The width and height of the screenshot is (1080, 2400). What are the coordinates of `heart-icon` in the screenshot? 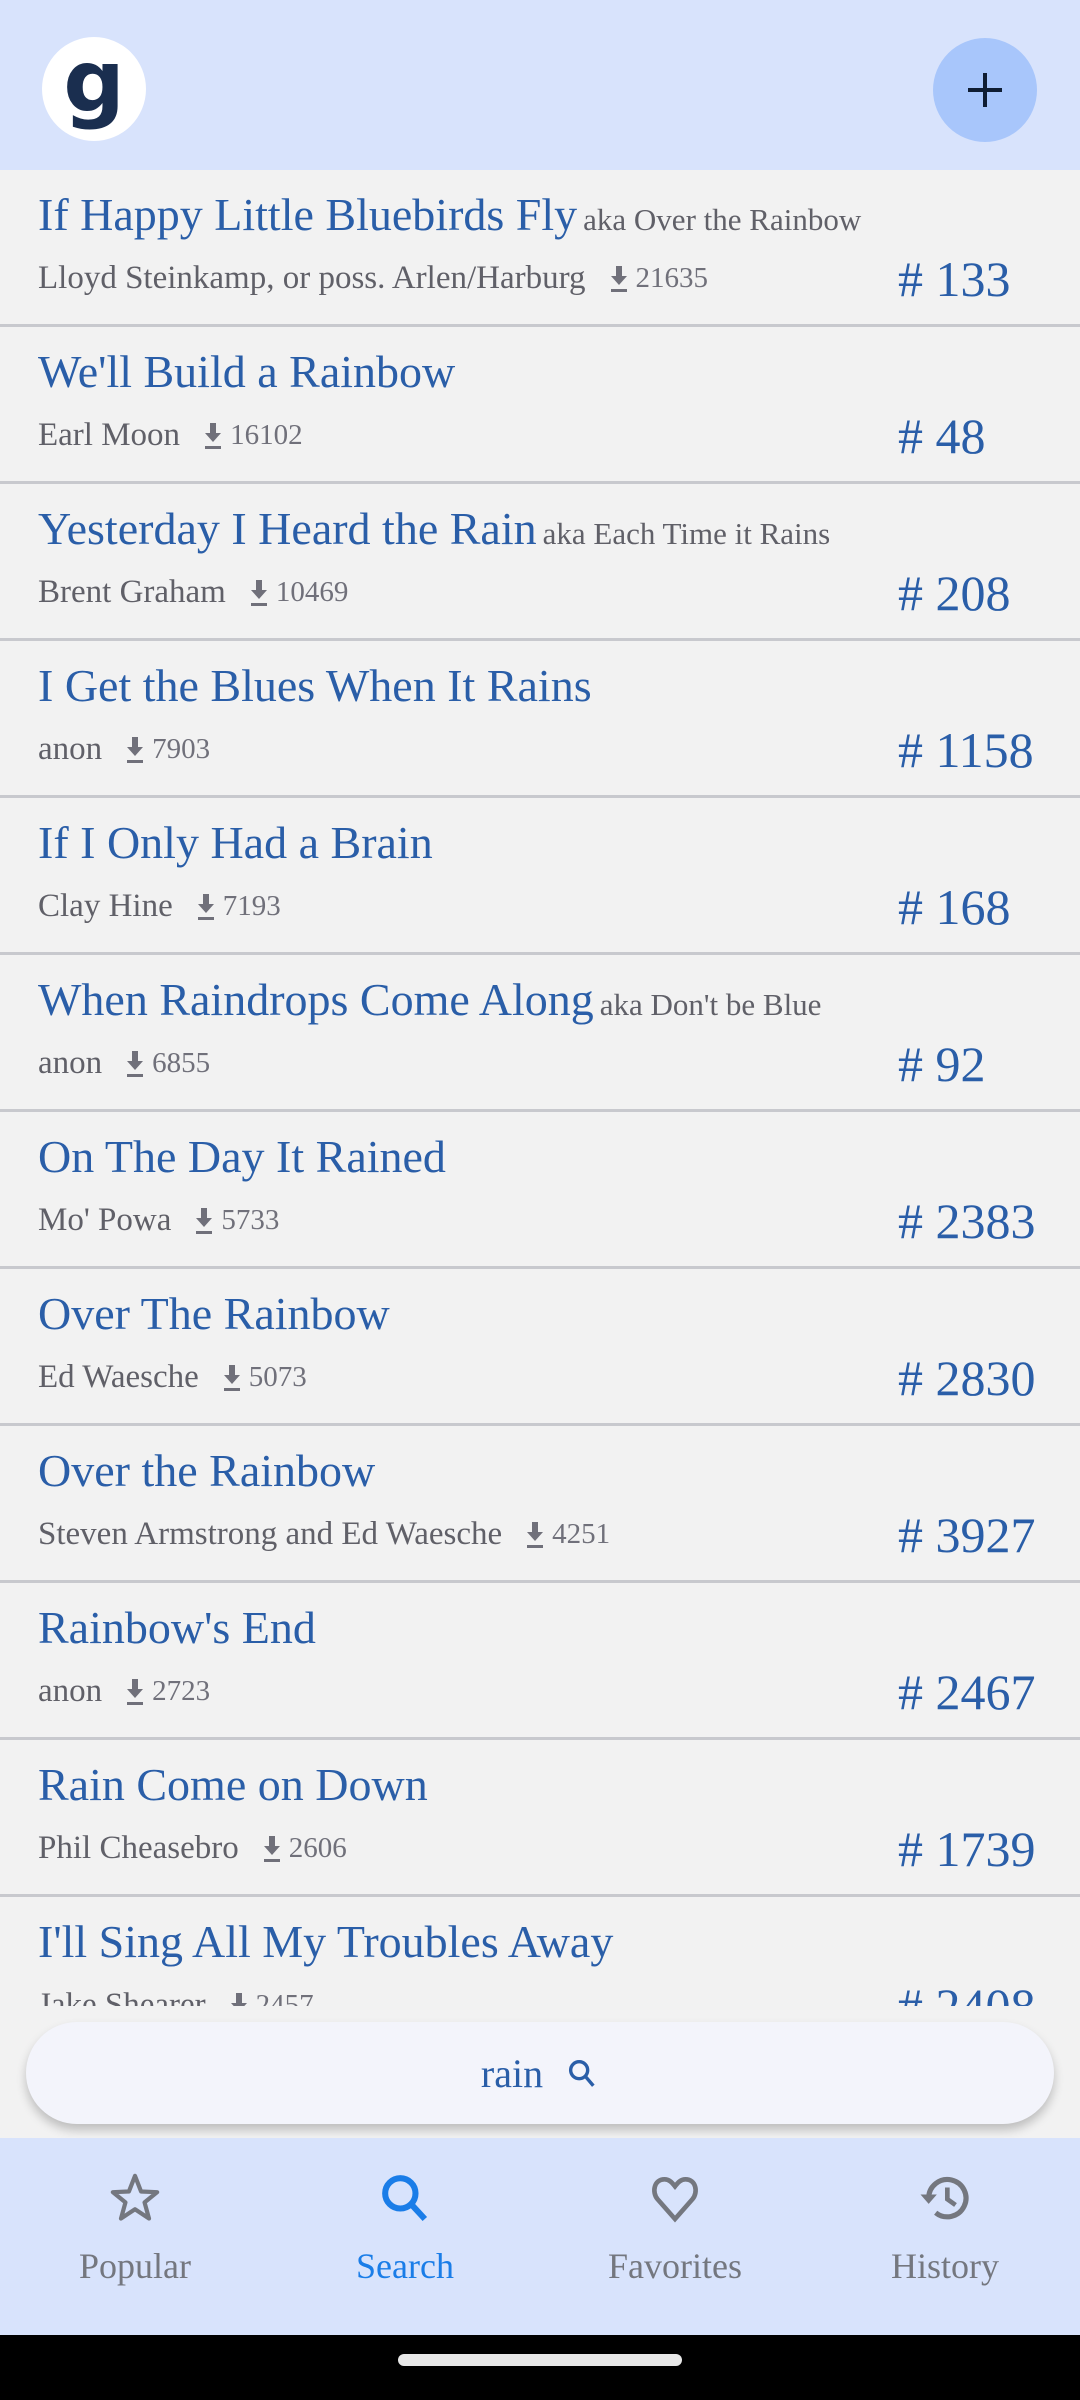 It's located at (675, 2200).